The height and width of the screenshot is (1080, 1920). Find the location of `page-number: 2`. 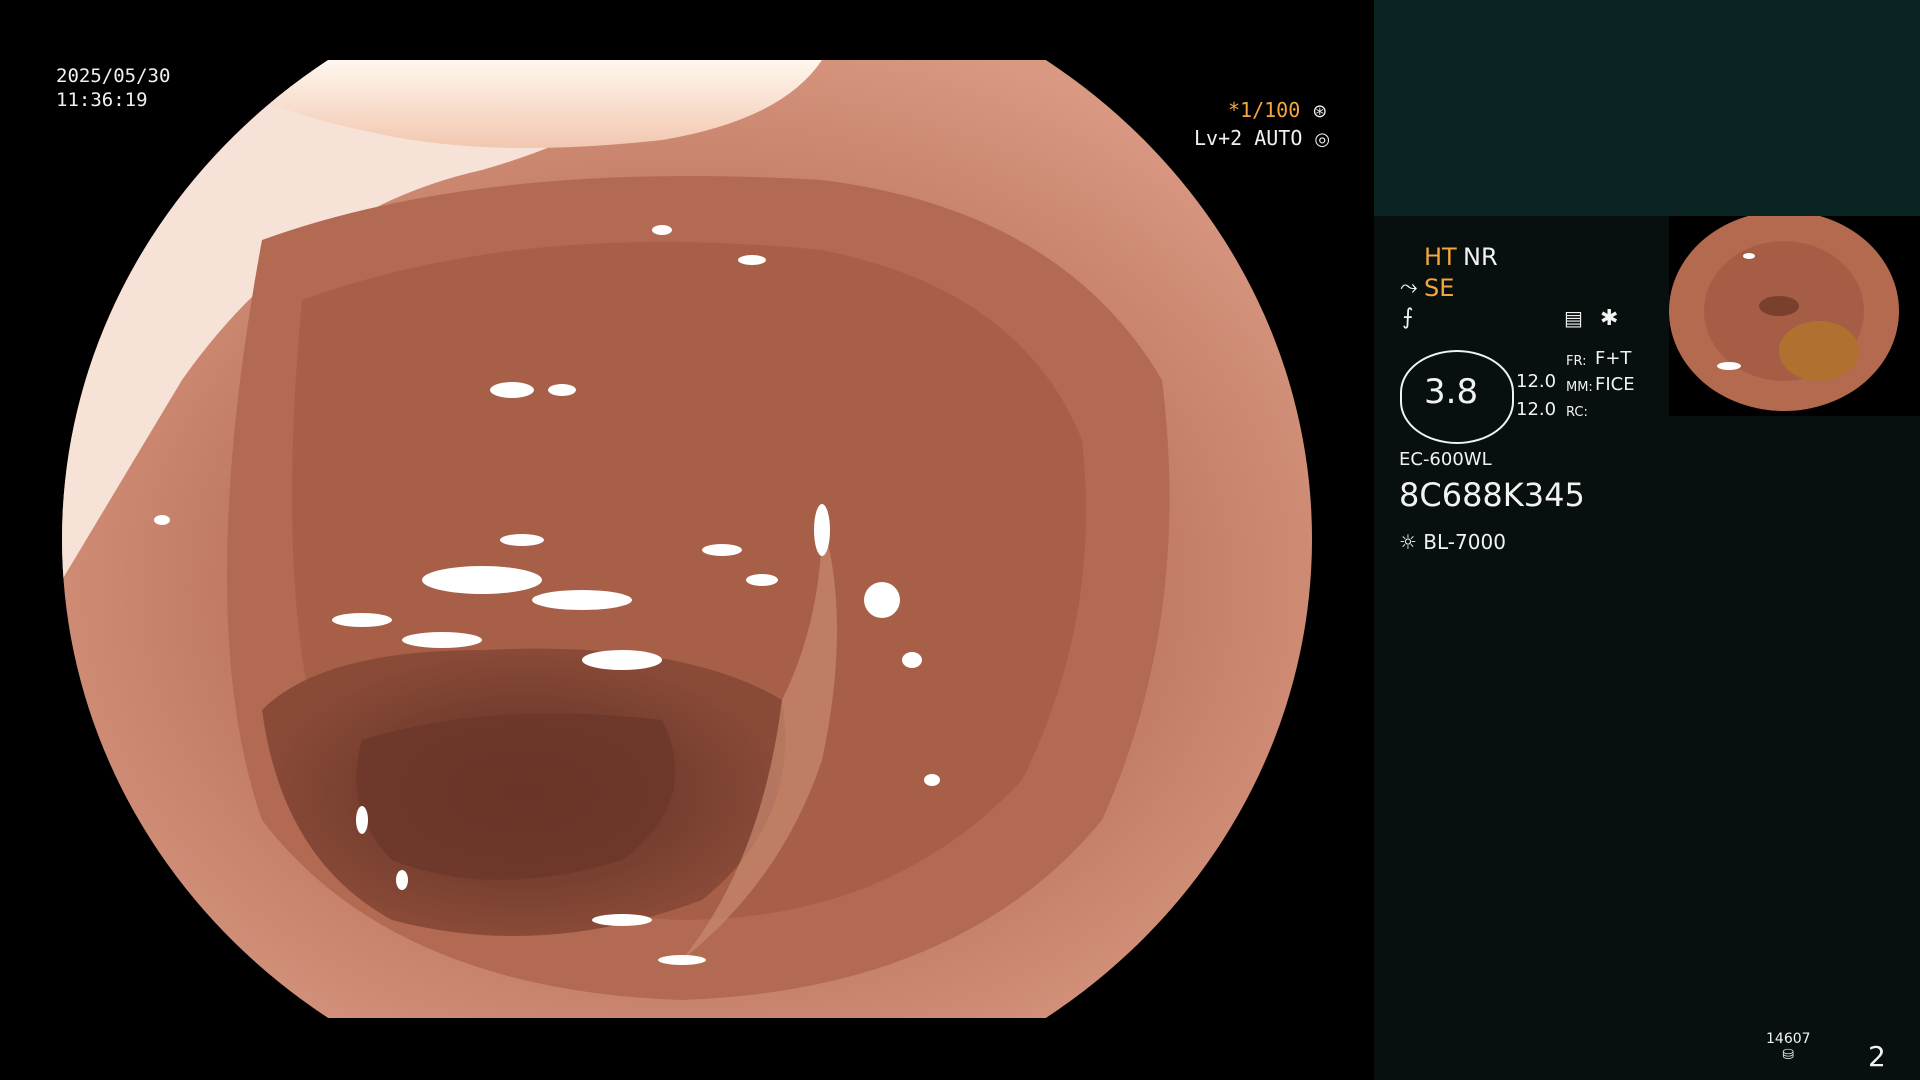

page-number: 2 is located at coordinates (1877, 1056).